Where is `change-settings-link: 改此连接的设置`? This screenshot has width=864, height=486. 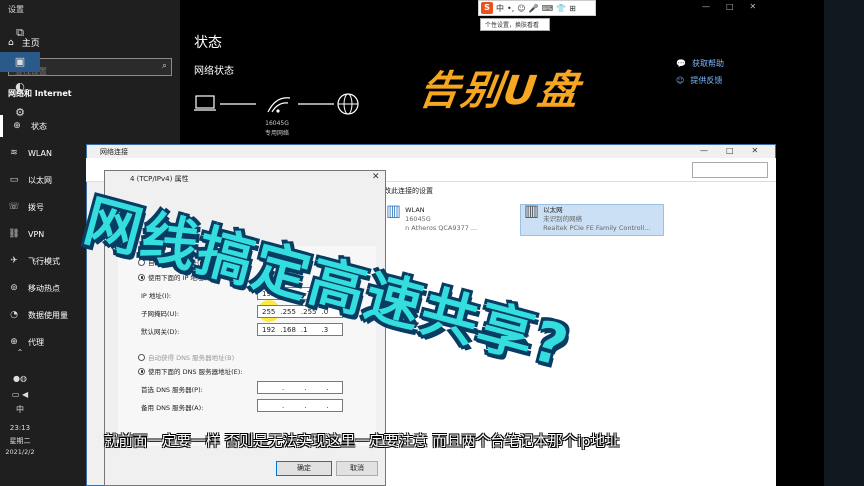
change-settings-link: 改此连接的设置 is located at coordinates (408, 191).